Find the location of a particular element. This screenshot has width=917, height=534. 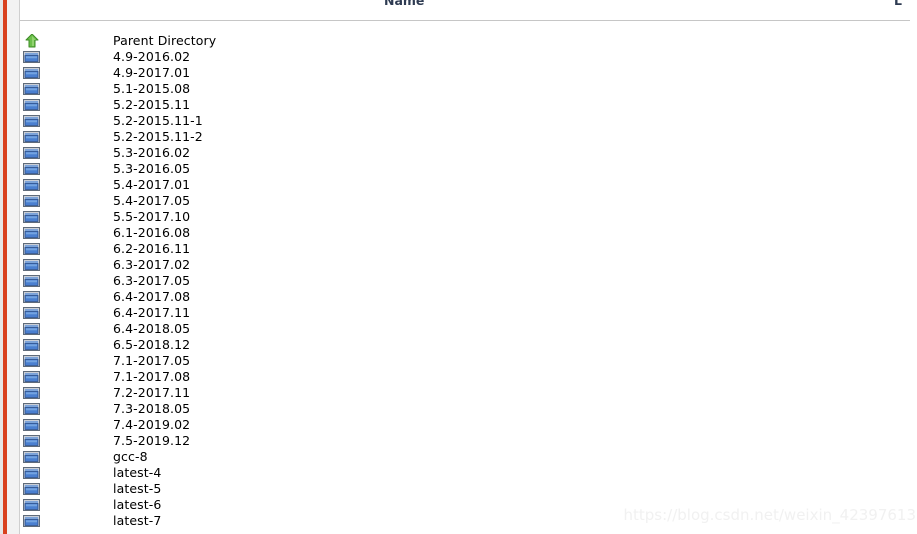

listing-entry-link: Parent Directory is located at coordinates (164, 41).